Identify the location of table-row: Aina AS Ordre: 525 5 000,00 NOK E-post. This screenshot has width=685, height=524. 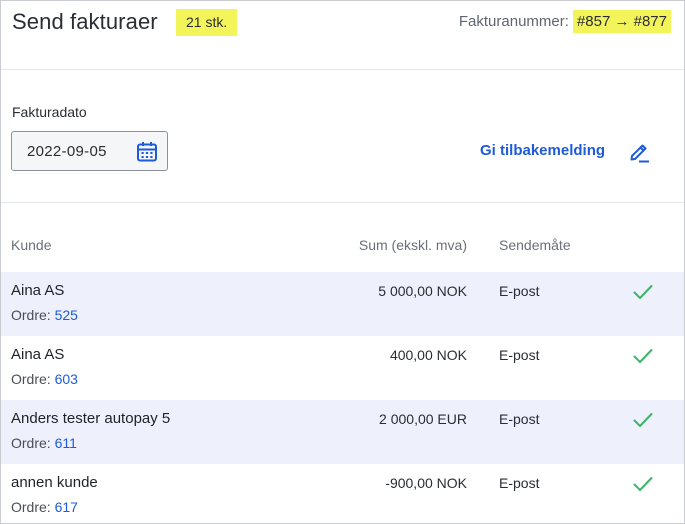
(342, 304).